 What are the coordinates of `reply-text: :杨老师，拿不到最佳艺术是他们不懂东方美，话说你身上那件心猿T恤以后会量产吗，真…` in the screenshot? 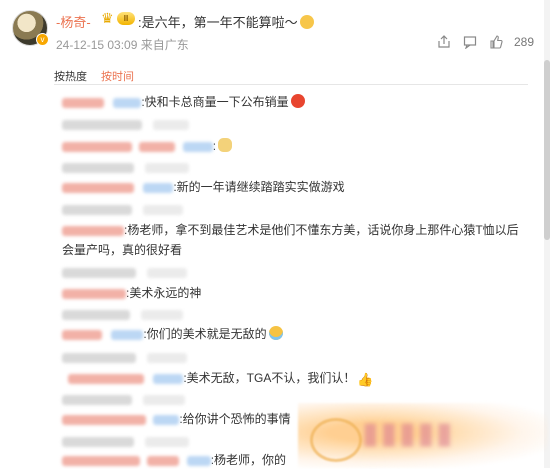 It's located at (290, 240).